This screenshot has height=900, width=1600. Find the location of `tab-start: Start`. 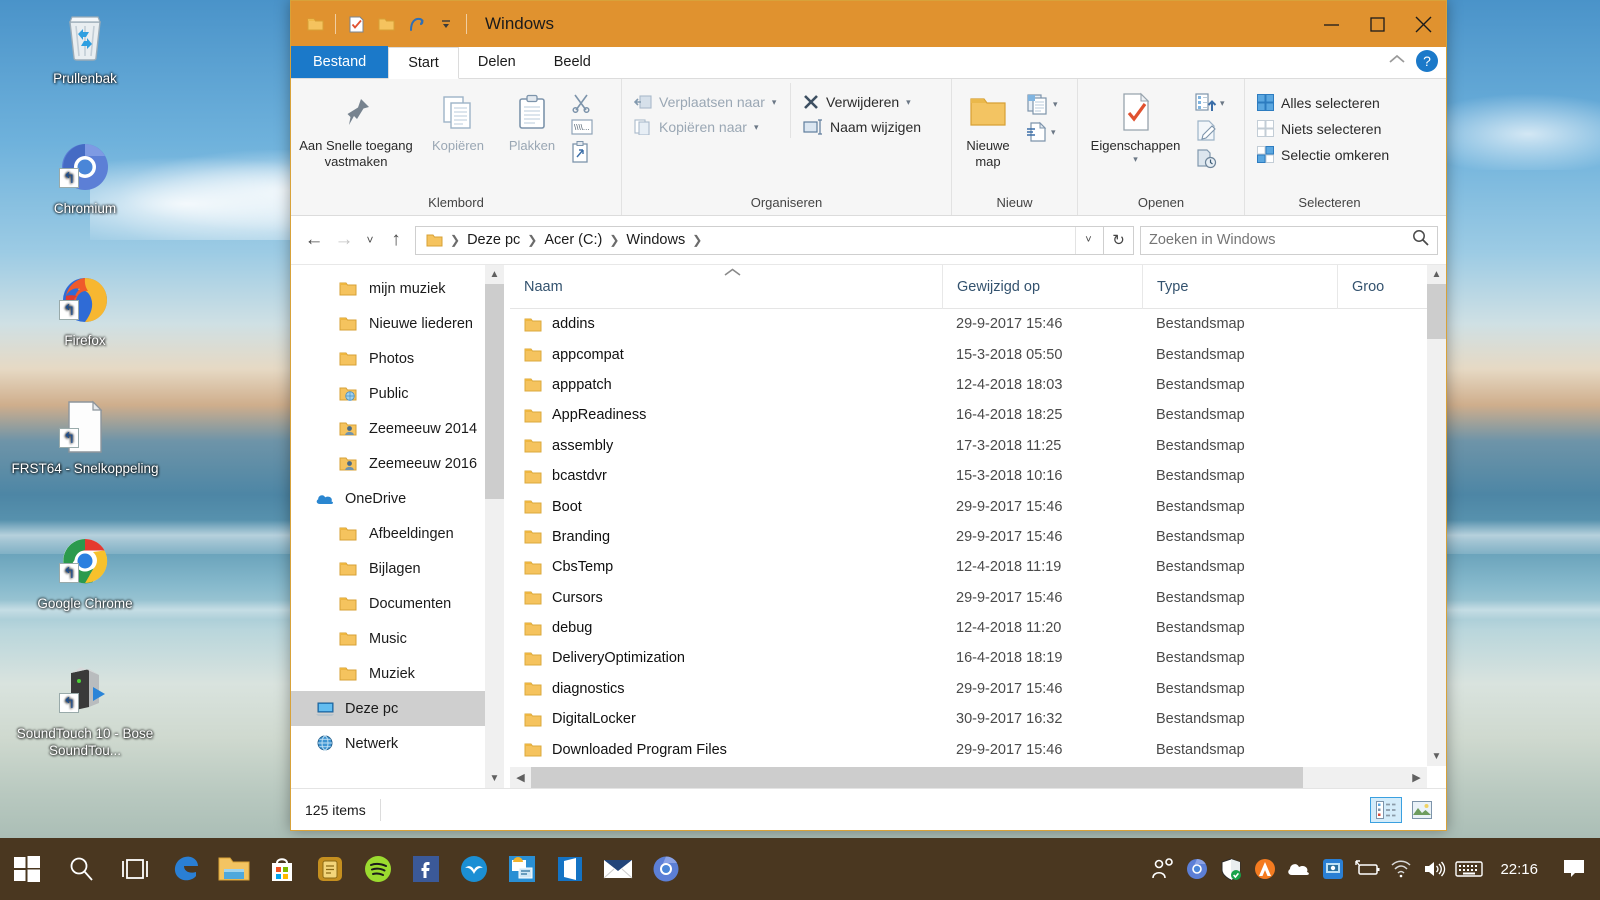

tab-start: Start is located at coordinates (423, 63).